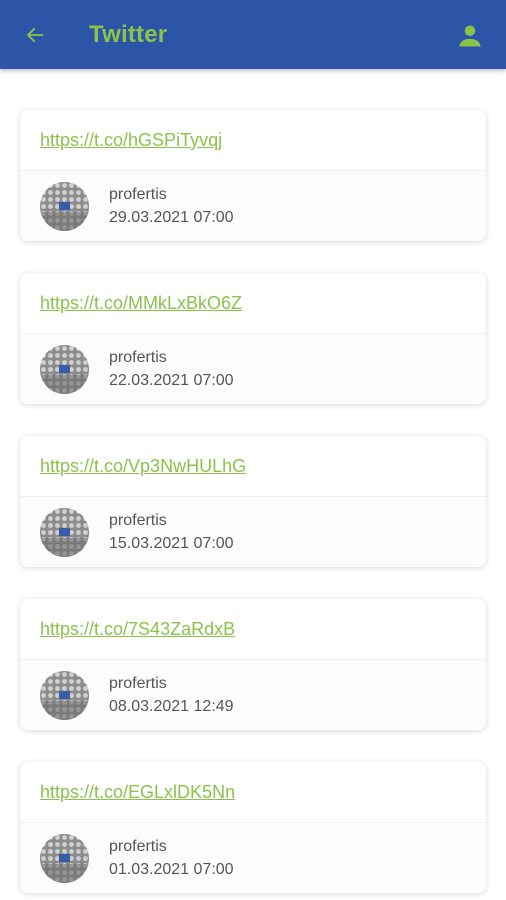 This screenshot has width=506, height=900. Describe the element at coordinates (253, 695) in the screenshot. I see `tweet-meta-row: profertis 08.03.2021 12:49` at that location.